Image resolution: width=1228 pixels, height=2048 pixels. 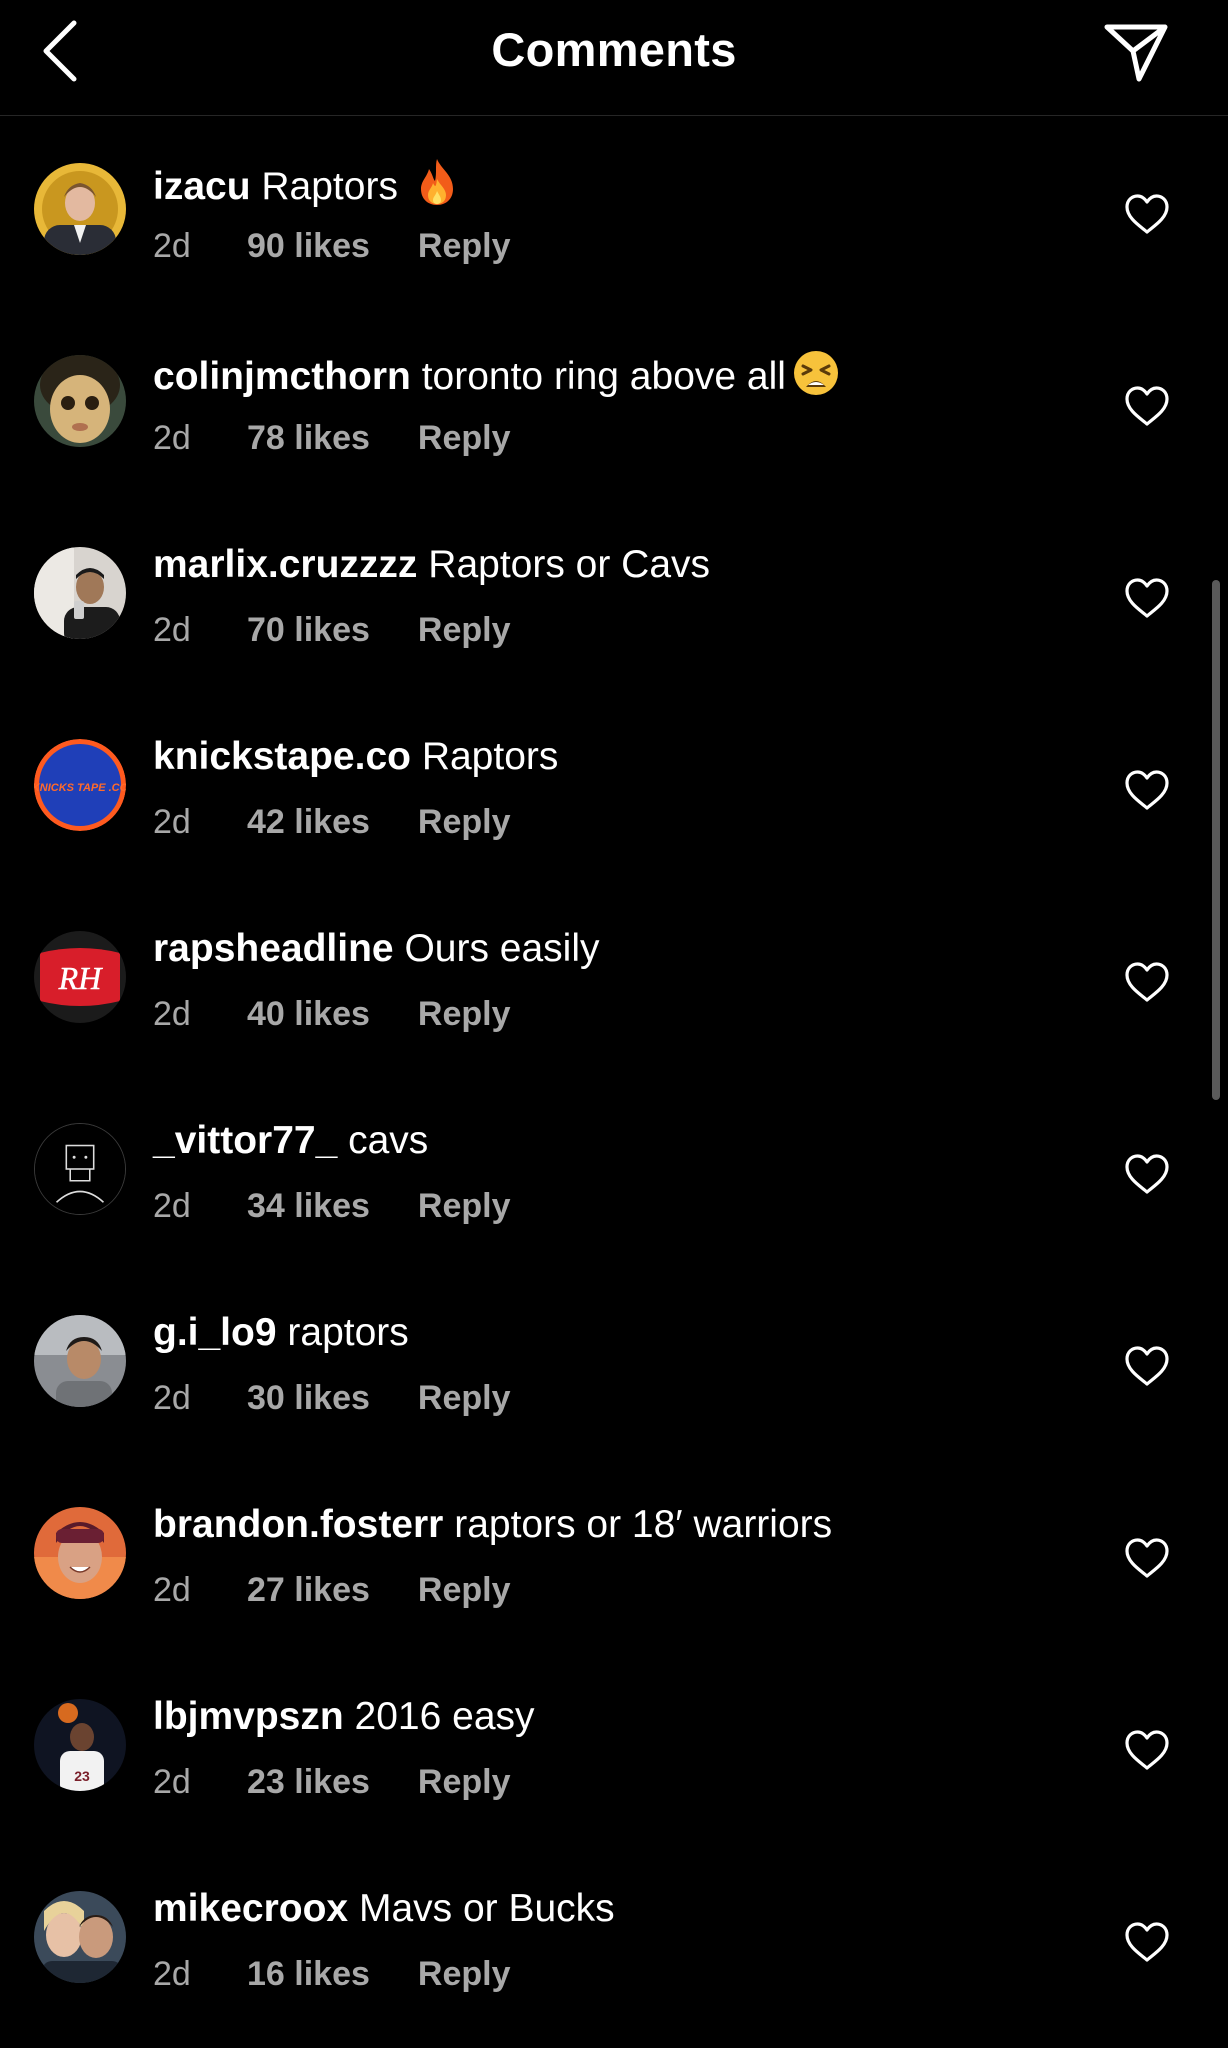 What do you see at coordinates (816, 379) in the screenshot?
I see `tired-face-emoji-icon` at bounding box center [816, 379].